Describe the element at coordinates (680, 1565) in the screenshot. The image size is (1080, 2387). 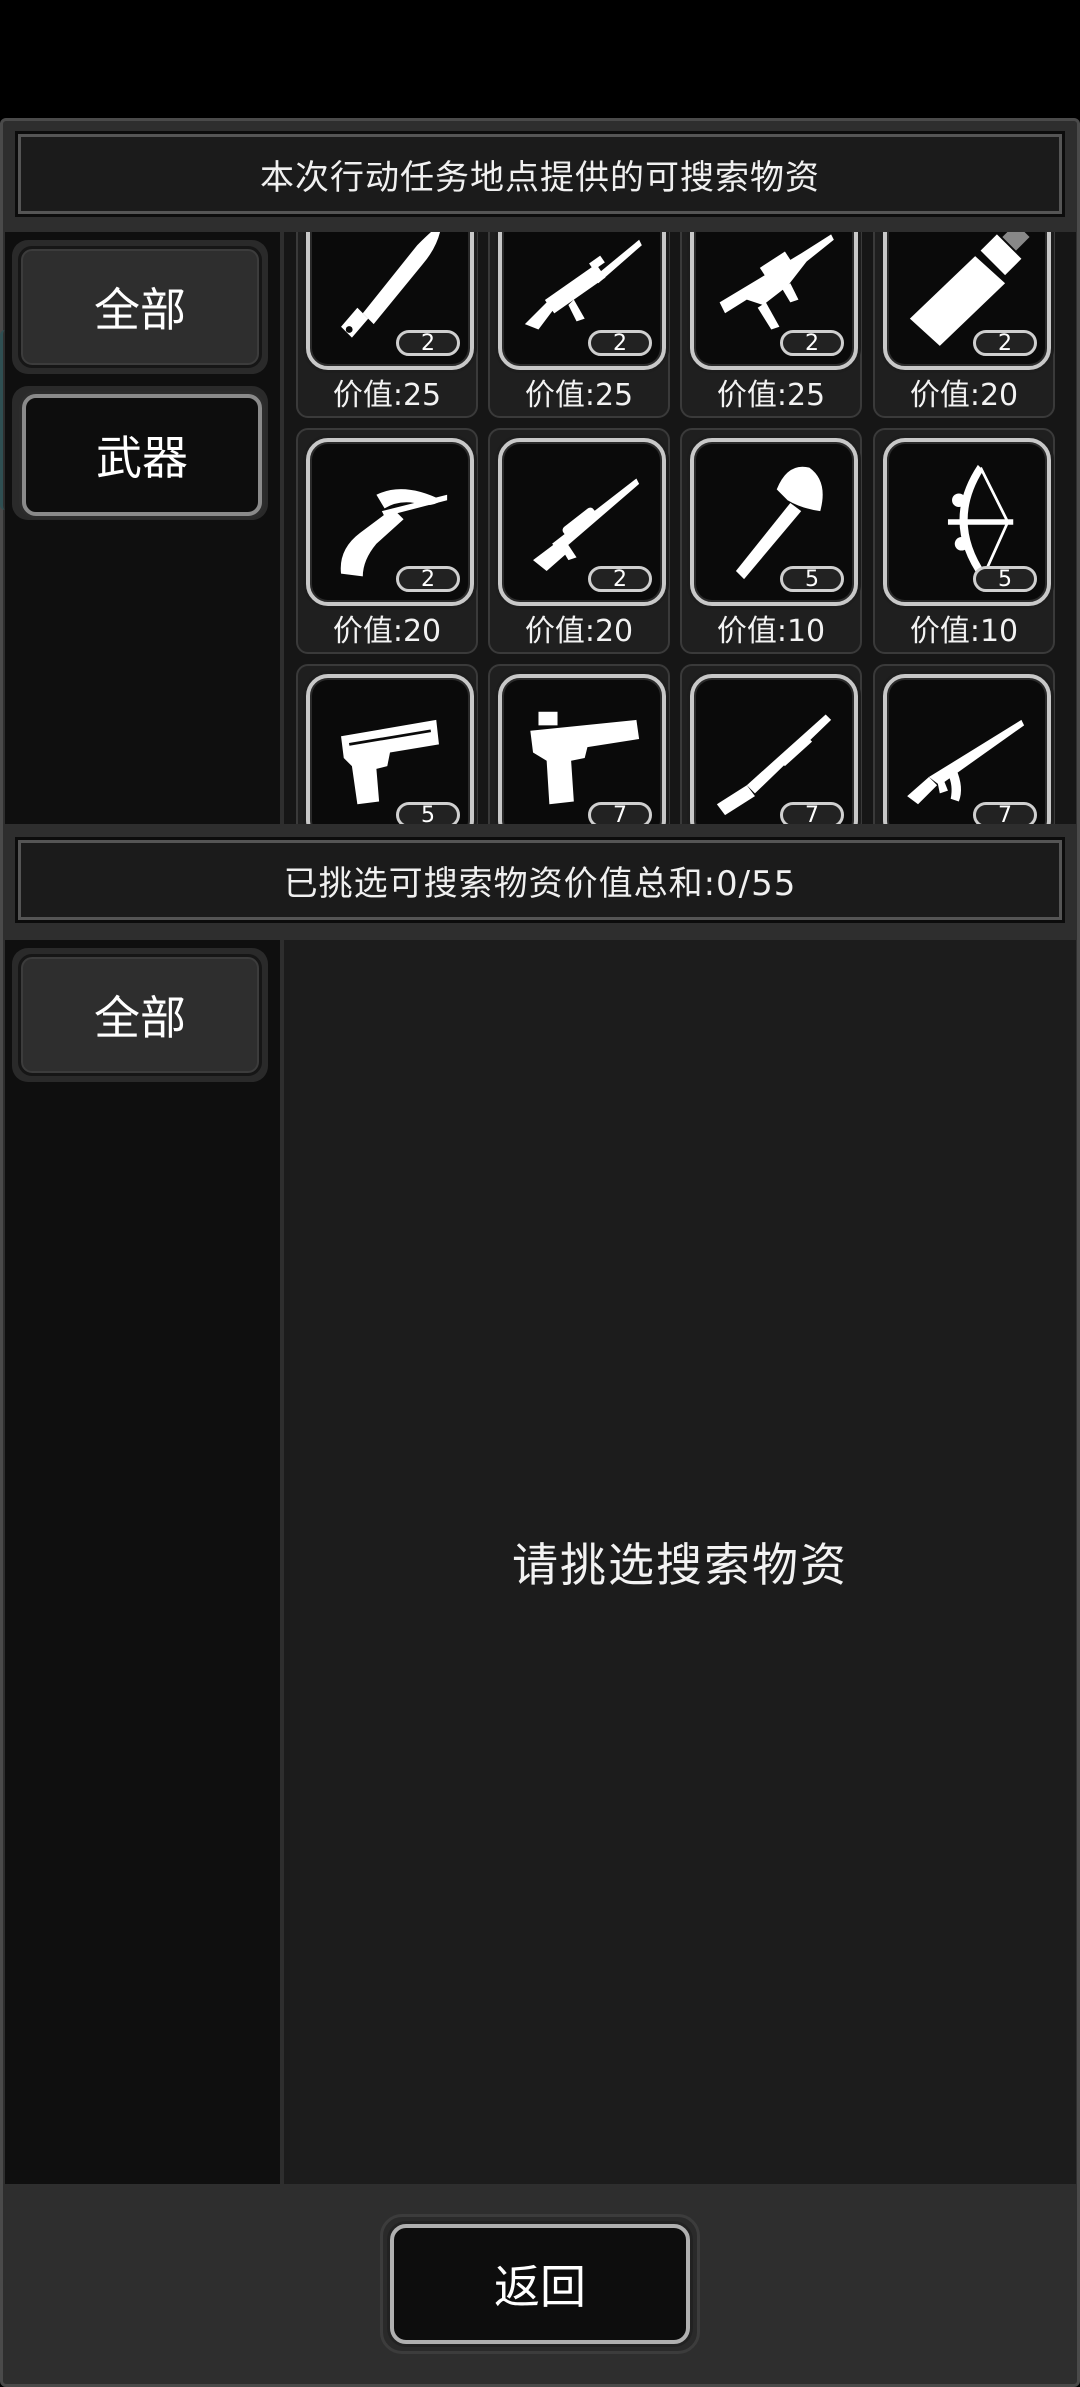
I see `empty-selection-message: 请挑选搜索物资` at that location.